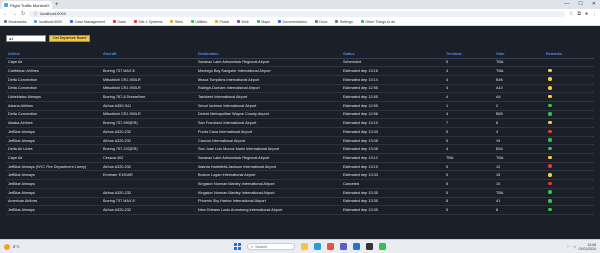 The image size is (600, 253). Describe the element at coordinates (268, 97) in the screenshot. I see `cell-destination: Tashkent International Airport` at that location.